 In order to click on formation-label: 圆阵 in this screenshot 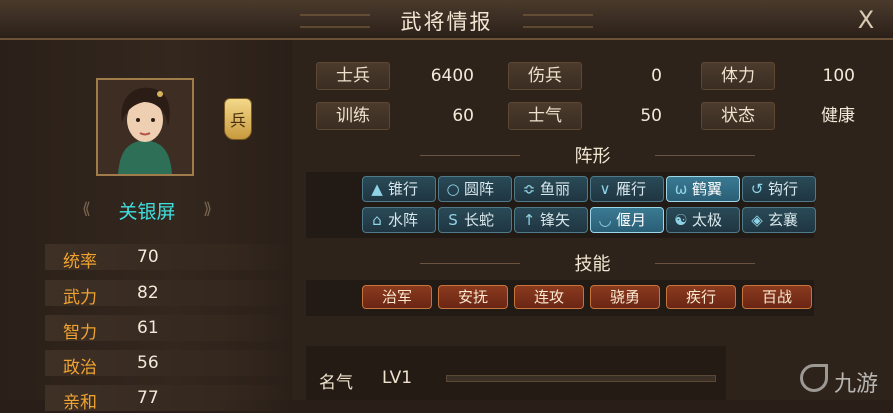, I will do `click(479, 189)`.